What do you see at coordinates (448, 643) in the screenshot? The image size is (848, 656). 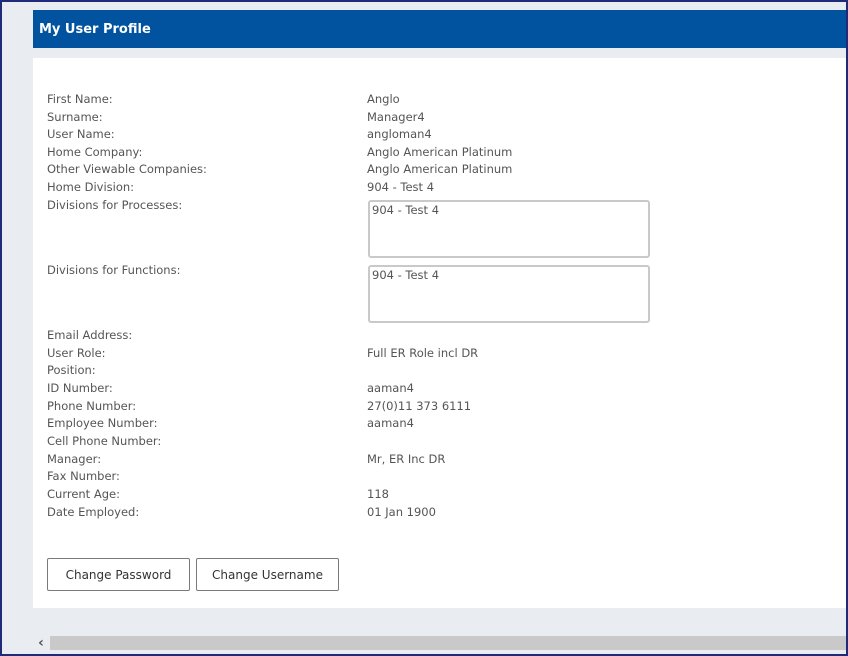 I see `horizontal-scrollbar` at bounding box center [448, 643].